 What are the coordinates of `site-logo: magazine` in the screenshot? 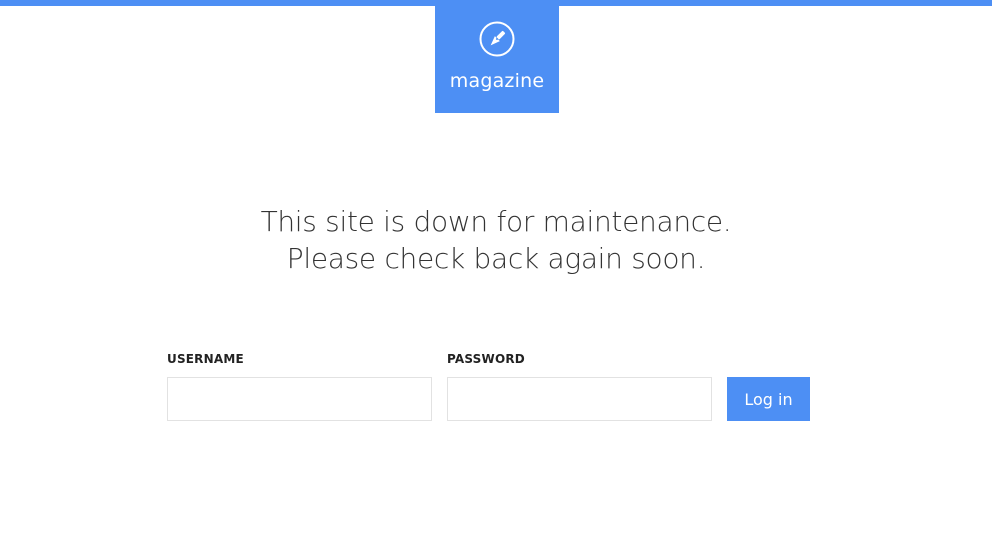 It's located at (497, 59).